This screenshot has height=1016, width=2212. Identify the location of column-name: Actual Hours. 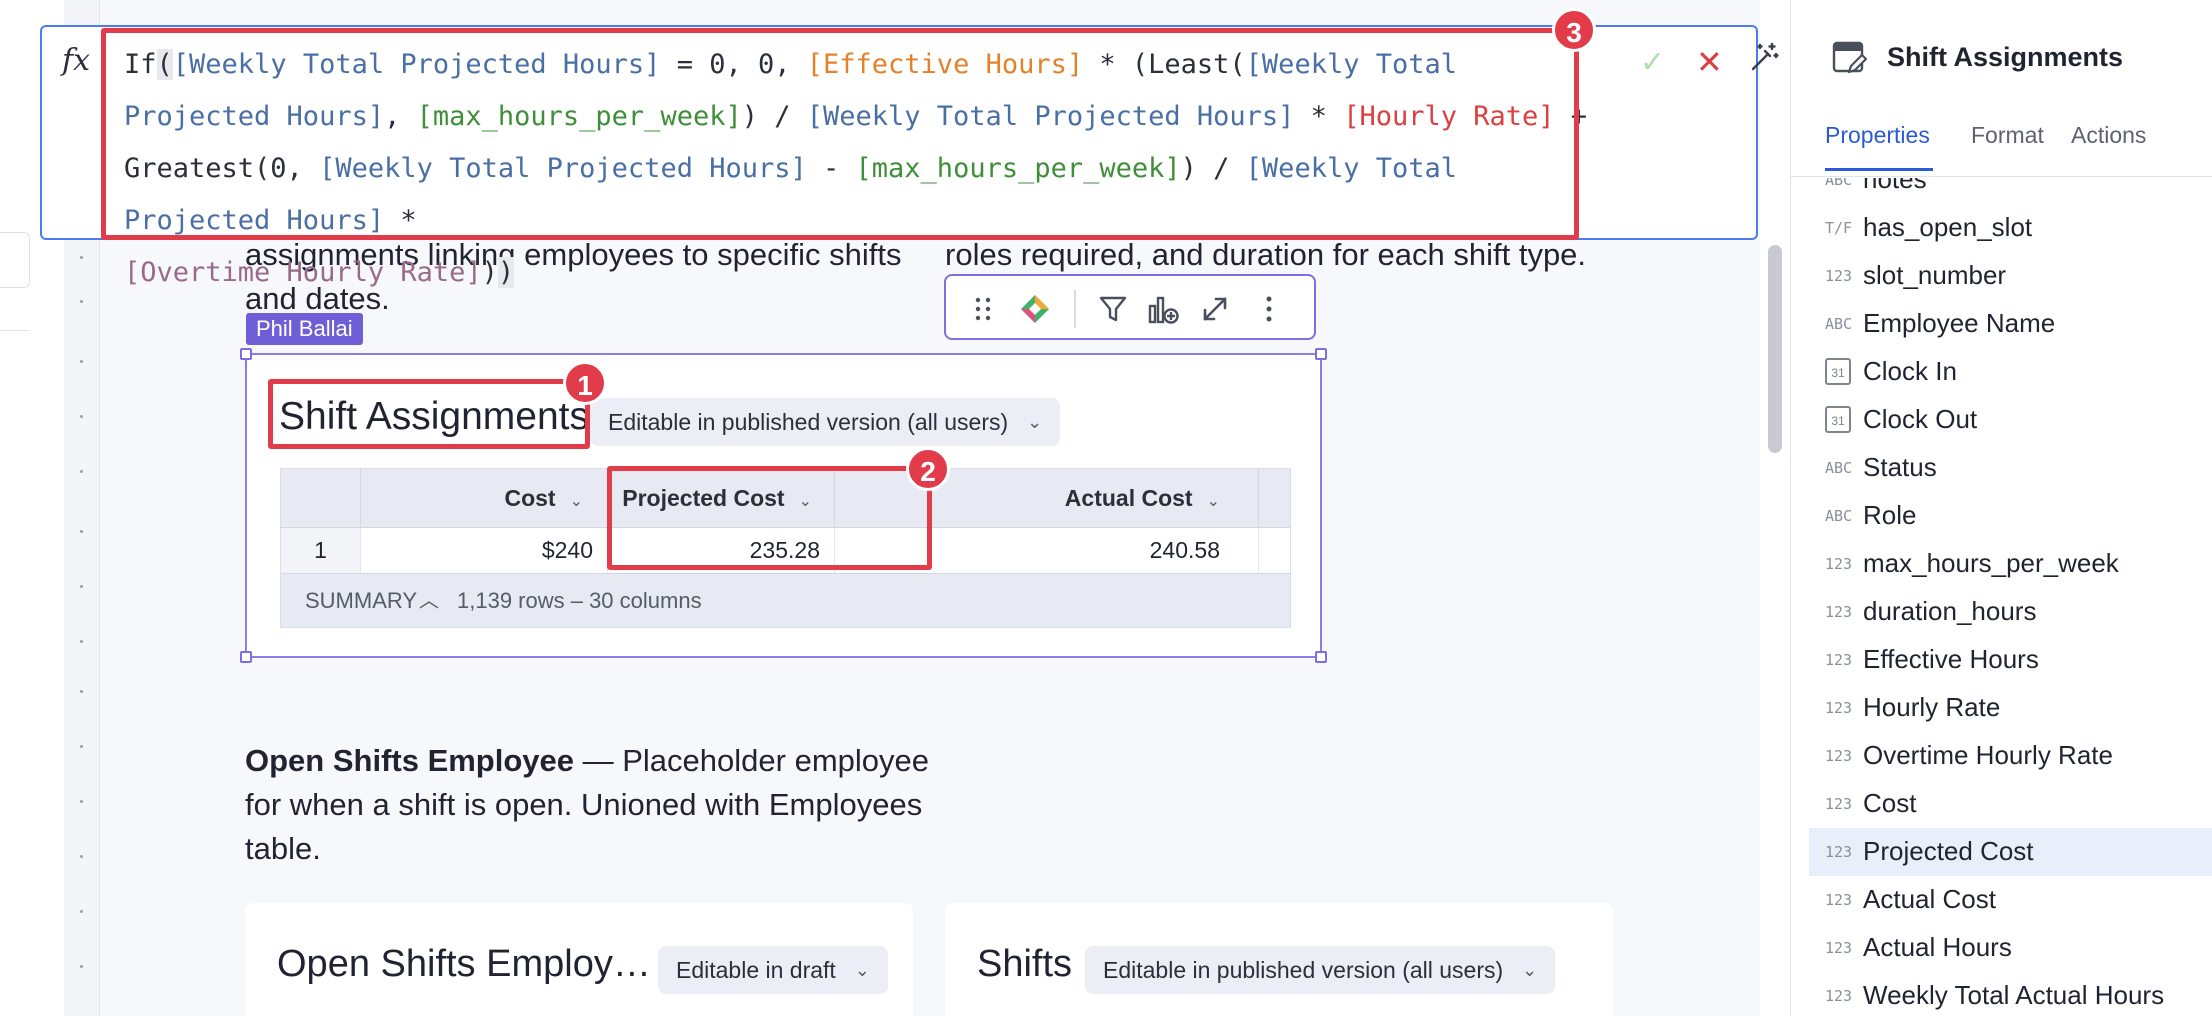
(1937, 947).